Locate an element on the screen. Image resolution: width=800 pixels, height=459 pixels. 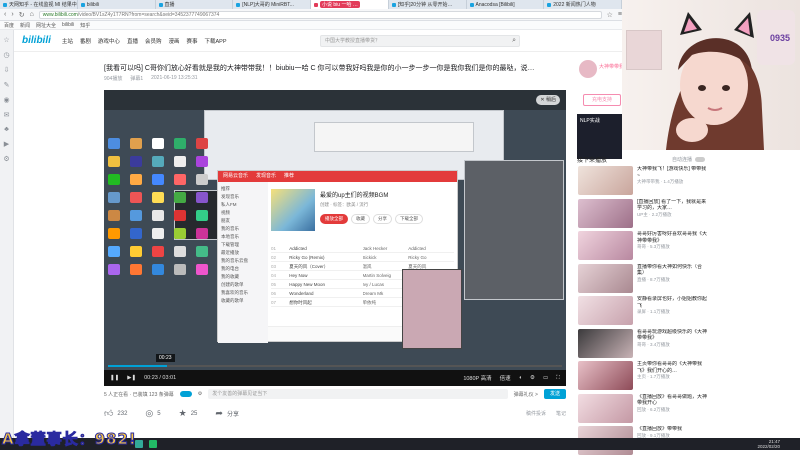
autoplay-toggle: 自动连播 is located at coordinates (688, 159).